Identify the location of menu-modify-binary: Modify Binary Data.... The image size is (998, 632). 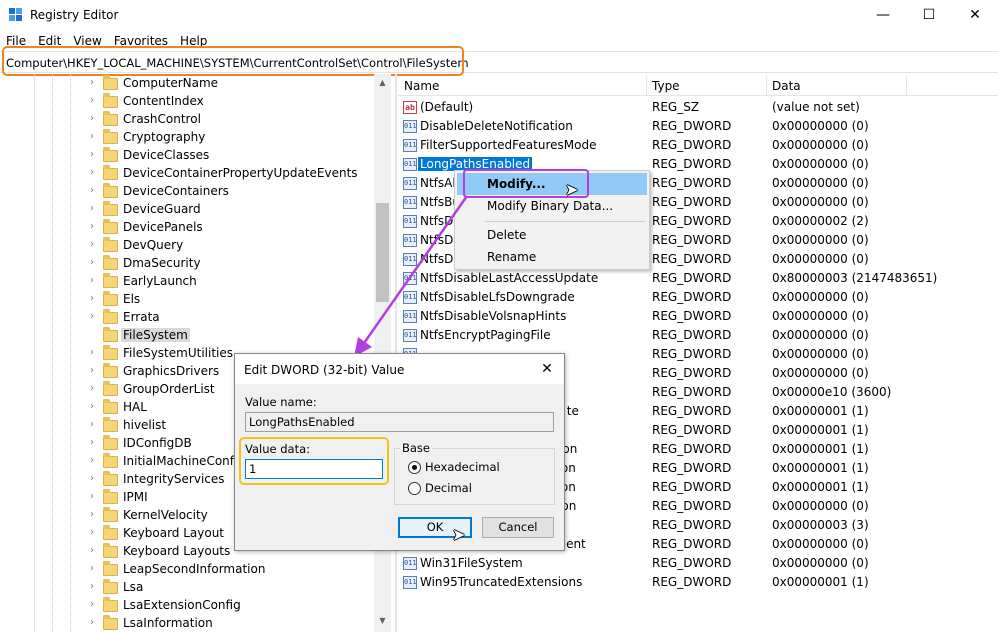
(552, 206).